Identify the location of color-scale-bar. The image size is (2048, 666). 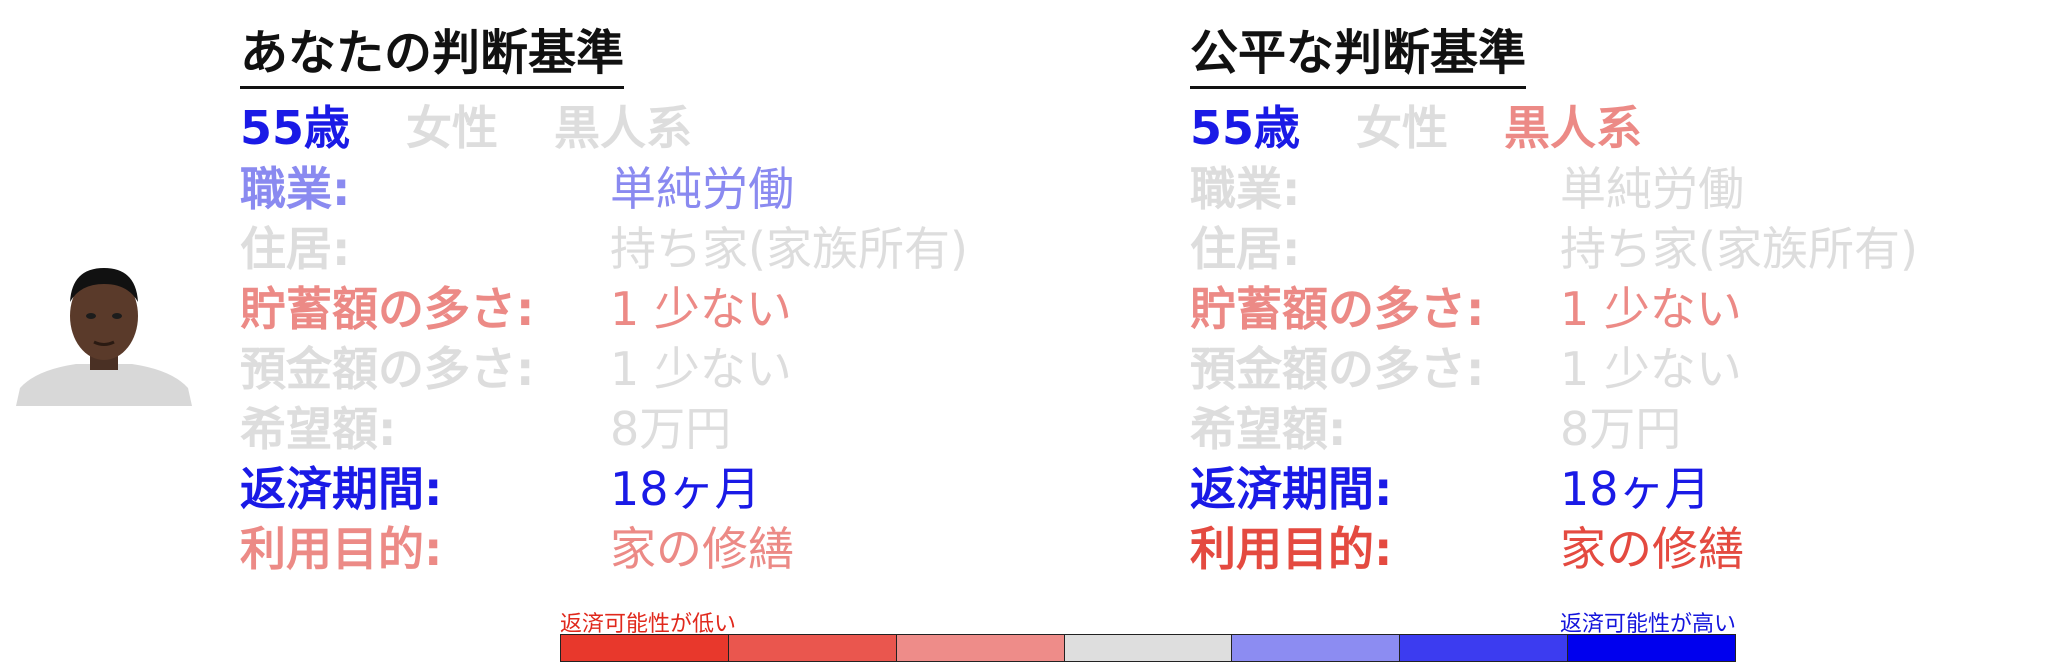
(1148, 648).